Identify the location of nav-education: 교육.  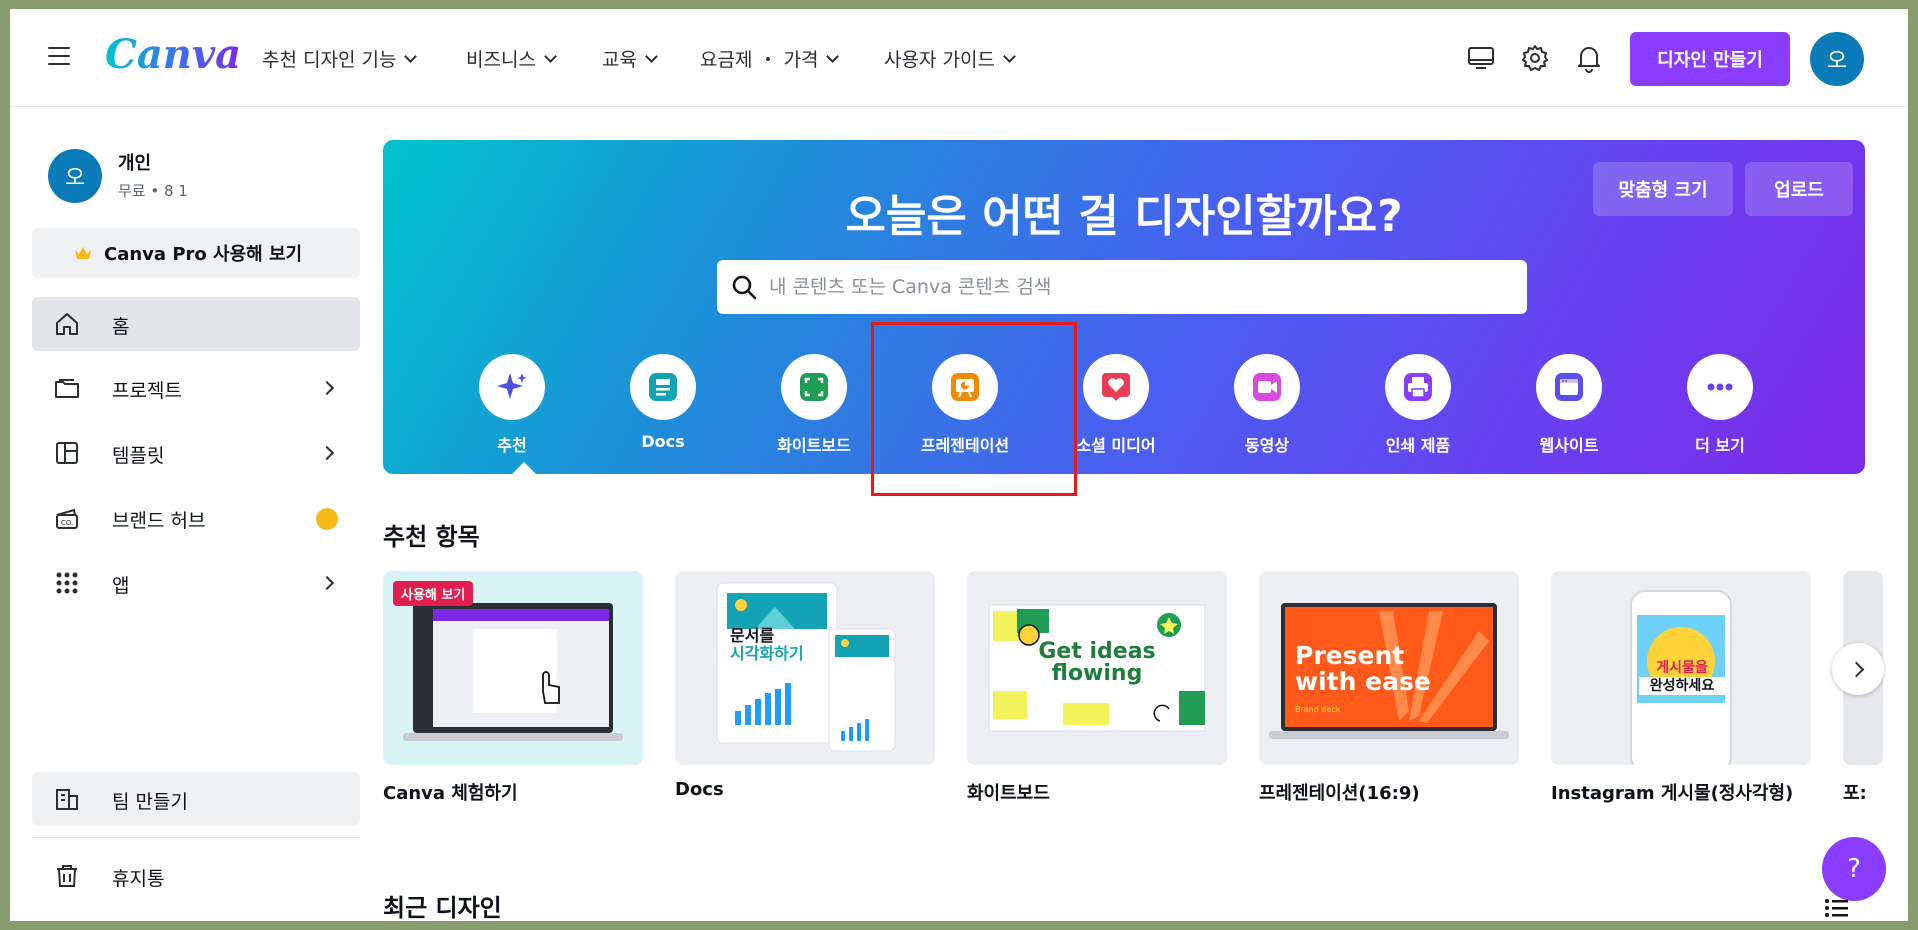
(630, 58).